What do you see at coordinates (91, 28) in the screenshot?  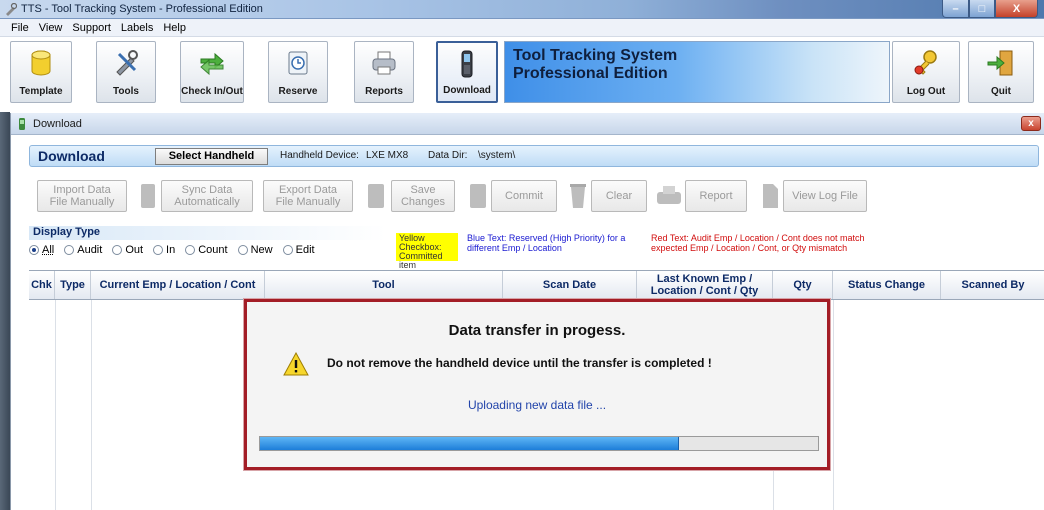 I see `menu-support: Support` at bounding box center [91, 28].